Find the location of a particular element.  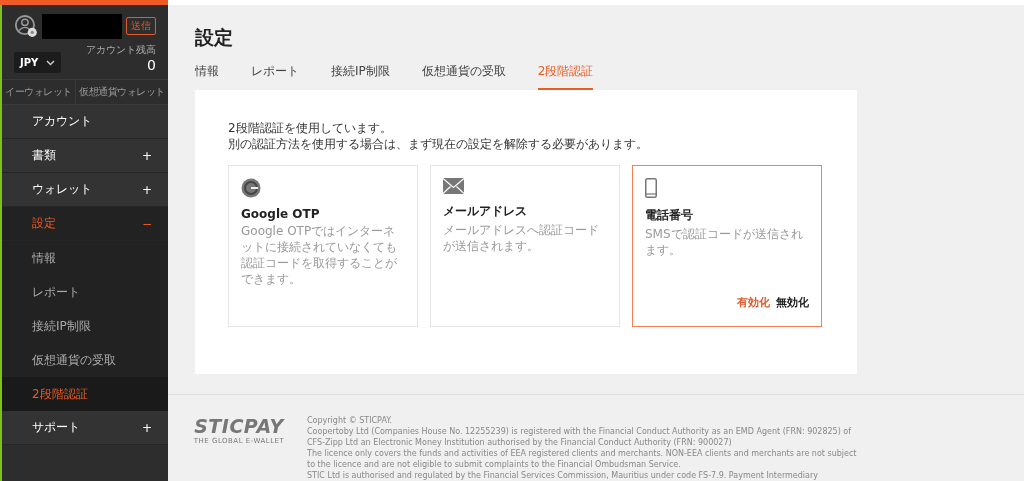

method-action-link: 無効化 is located at coordinates (792, 302).